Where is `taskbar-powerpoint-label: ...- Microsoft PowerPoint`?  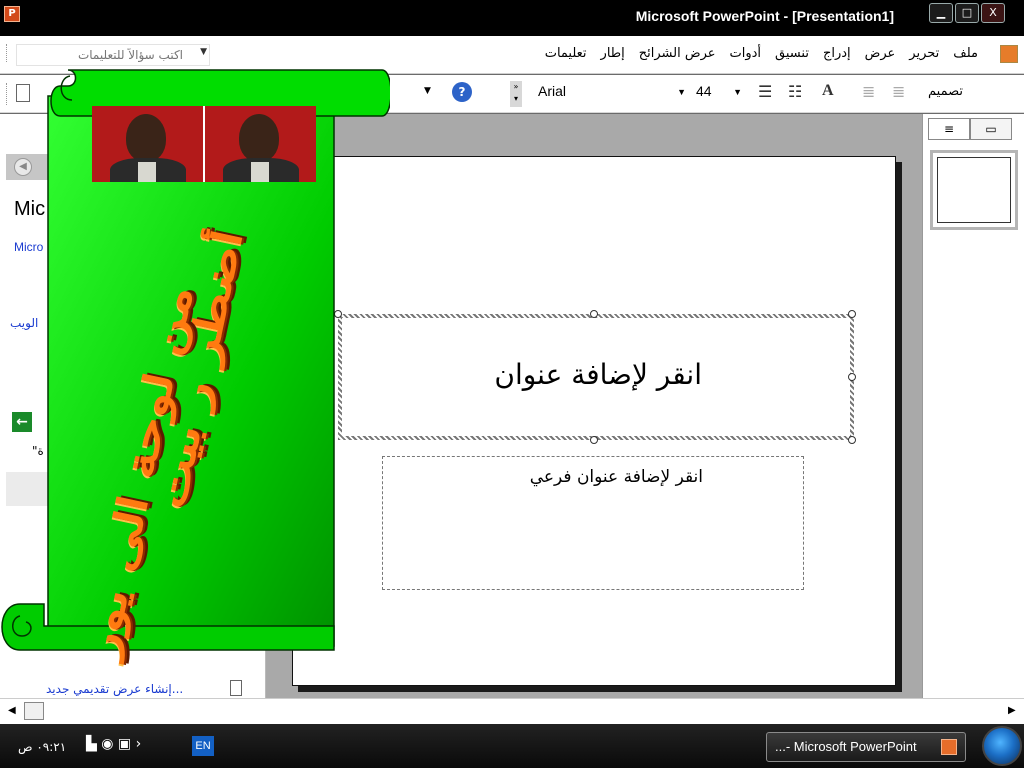
taskbar-powerpoint-label: ...- Microsoft PowerPoint is located at coordinates (846, 746).